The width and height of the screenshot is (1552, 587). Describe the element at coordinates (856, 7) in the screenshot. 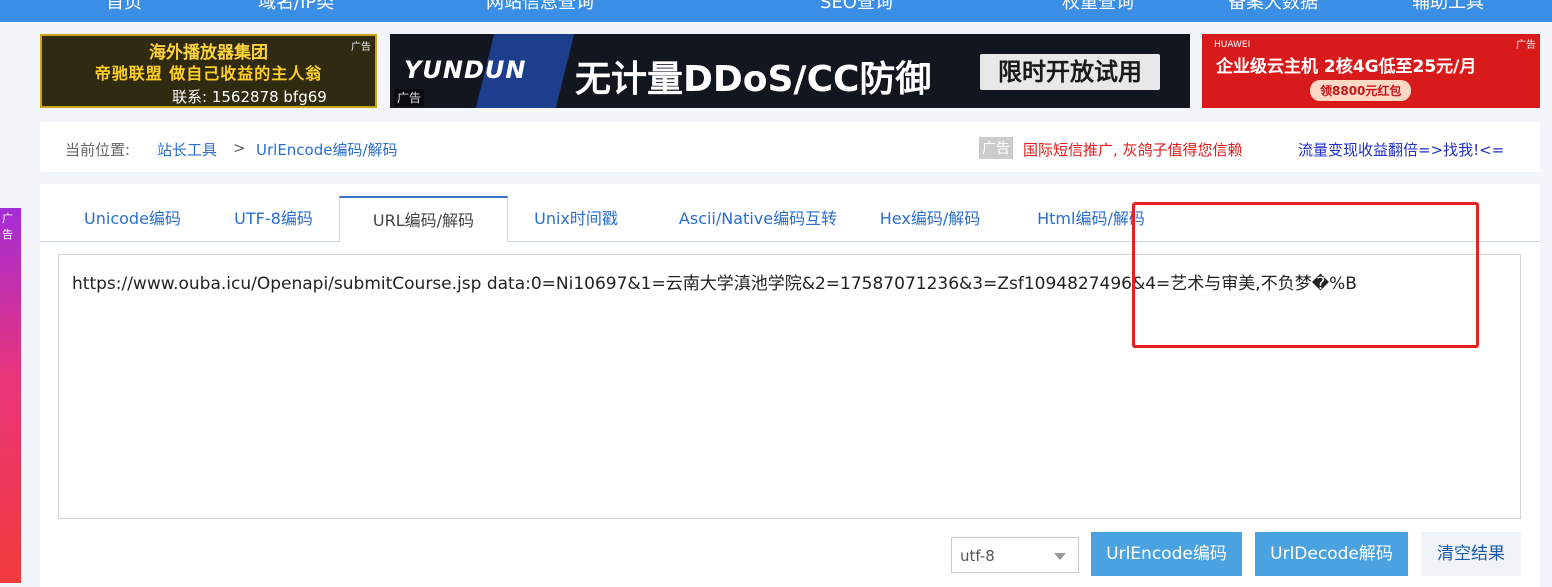

I see `nav-item-seo: SEO查询` at that location.